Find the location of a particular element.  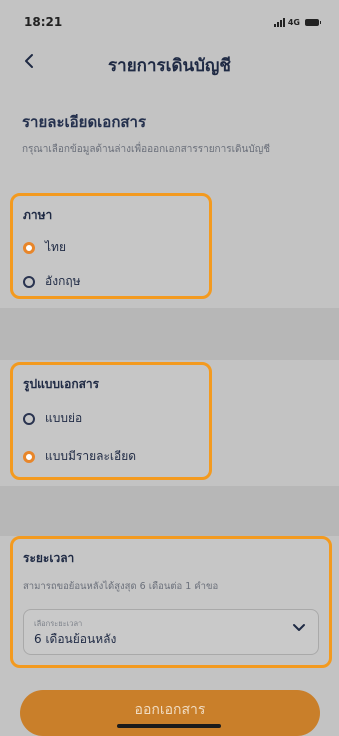

option-label: ไทย is located at coordinates (55, 247).